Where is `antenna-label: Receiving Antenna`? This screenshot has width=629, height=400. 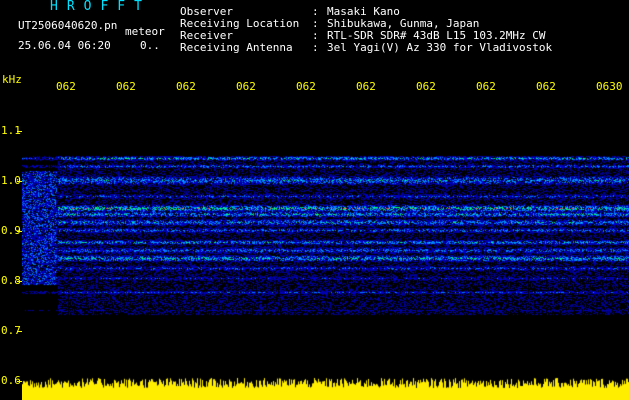
antenna-label: Receiving Antenna is located at coordinates (236, 47).